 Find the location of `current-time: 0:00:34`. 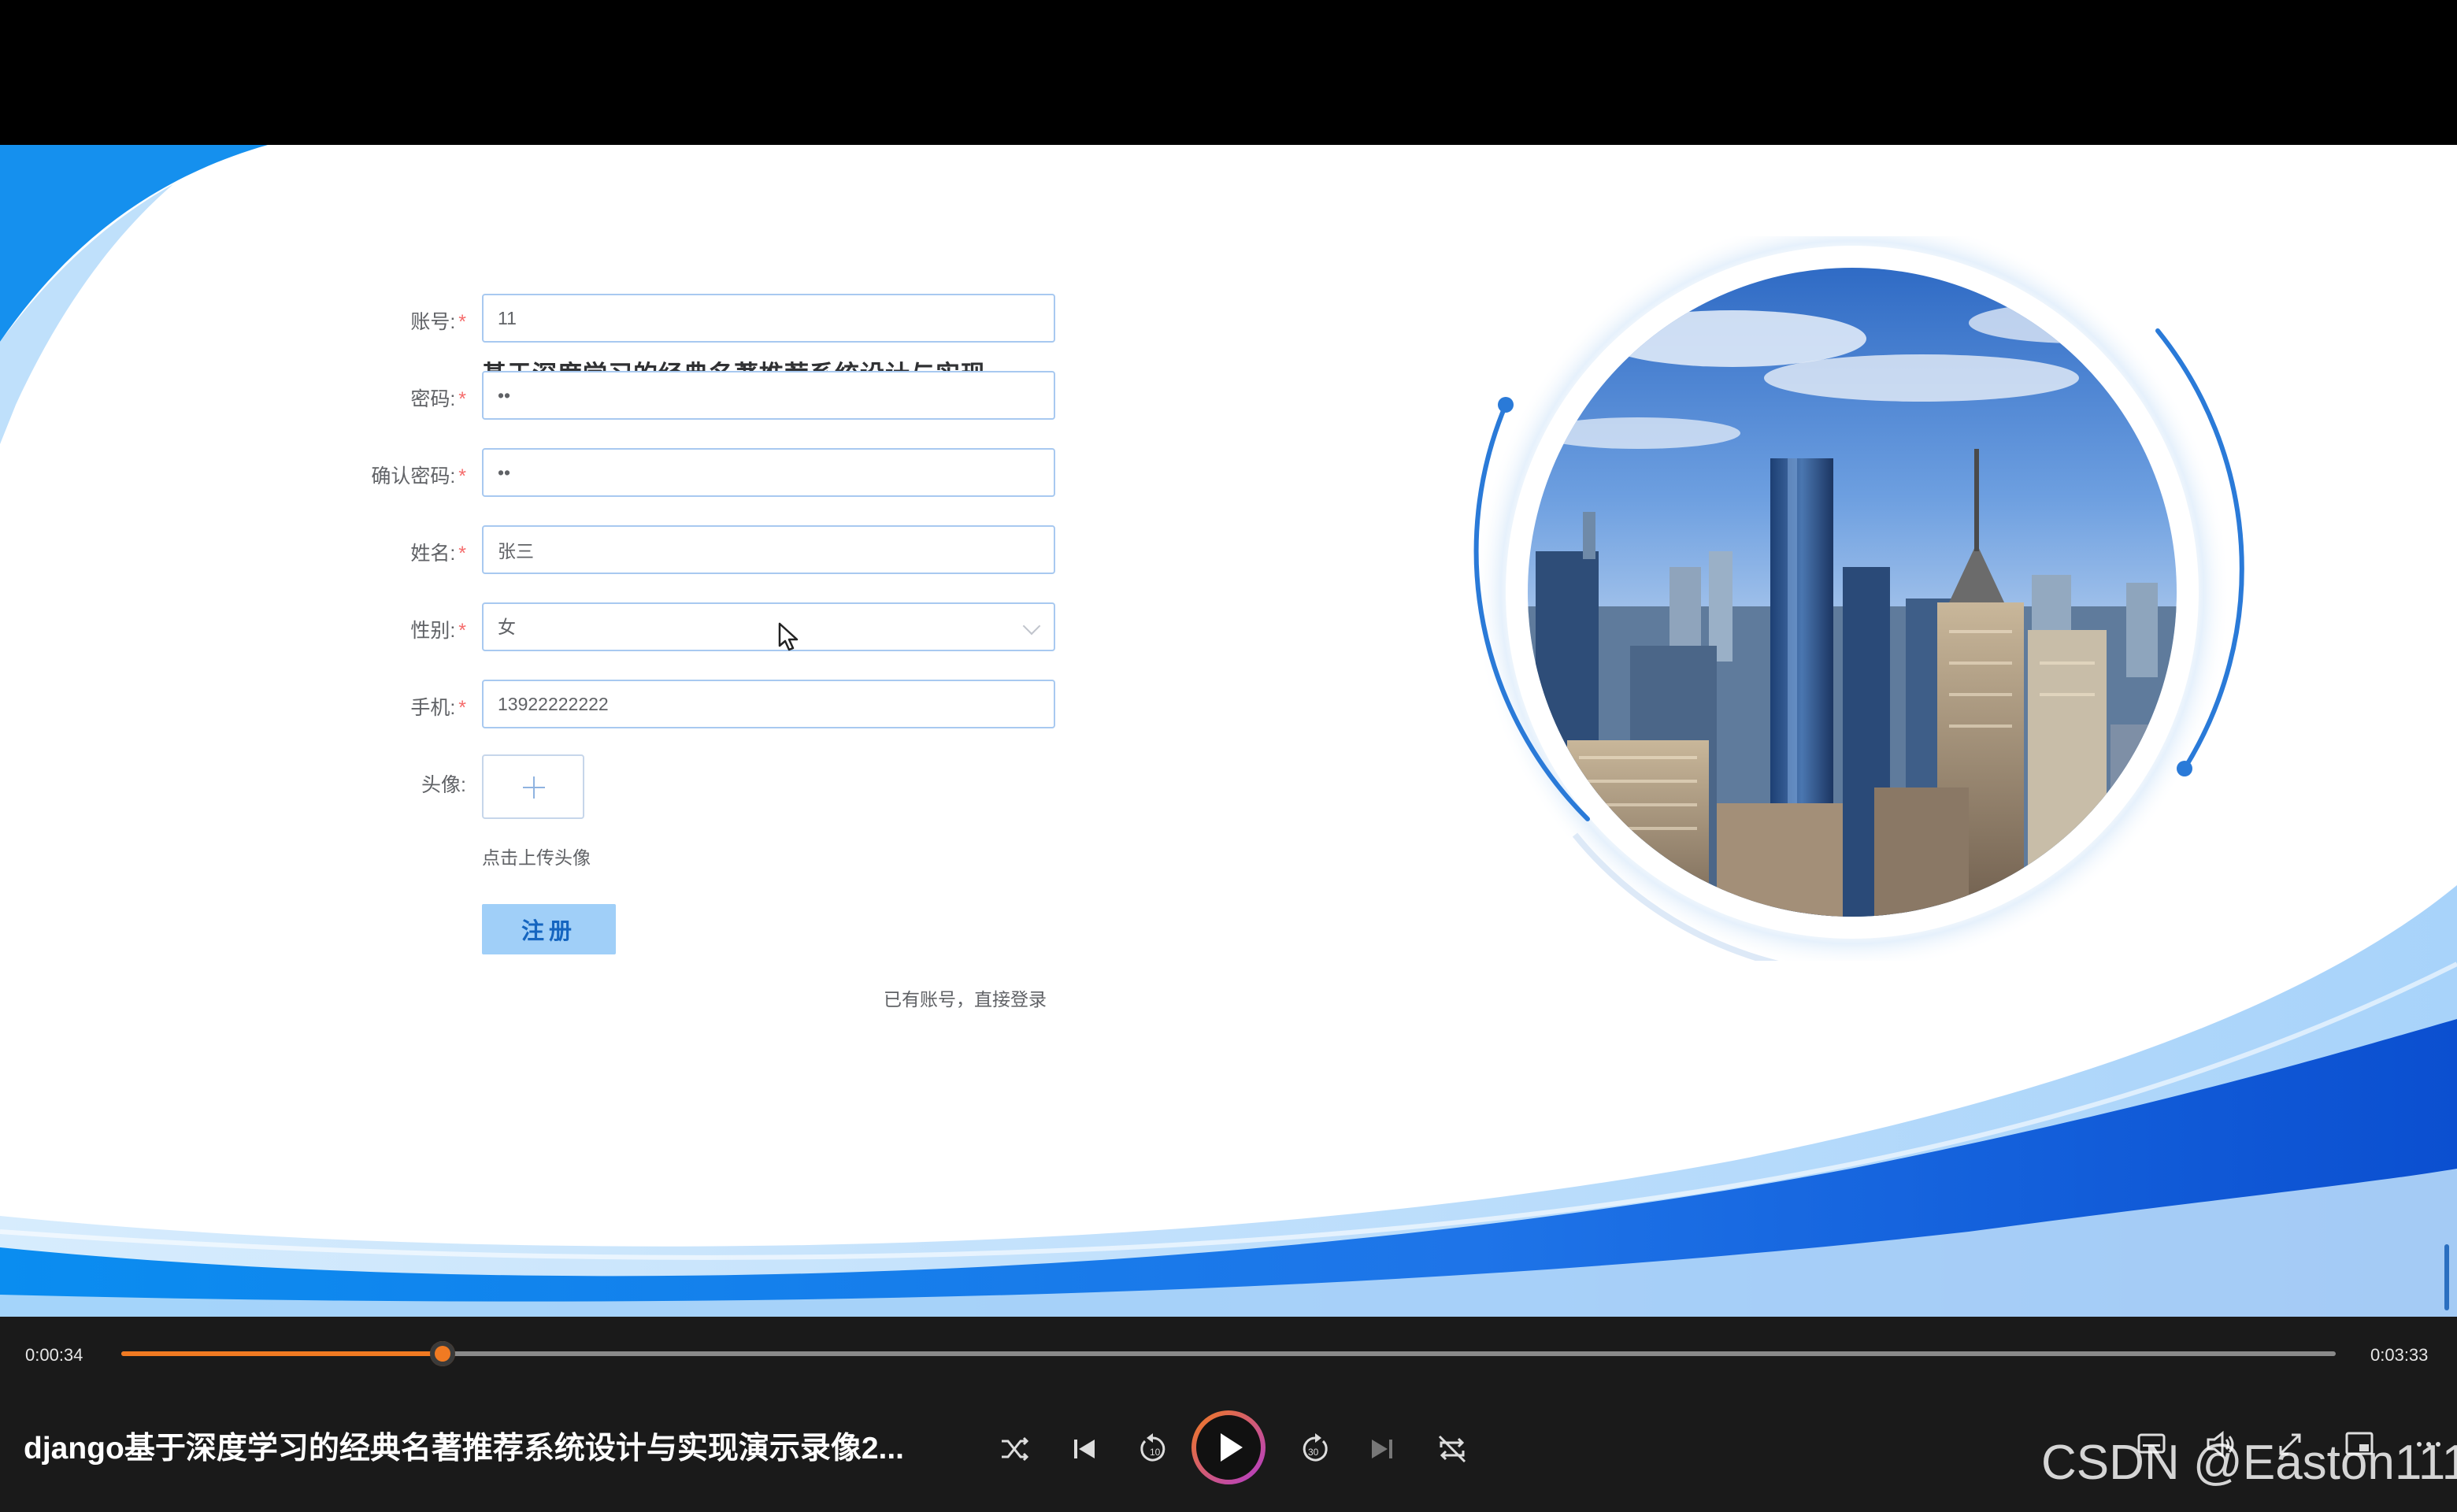

current-time: 0:00:34 is located at coordinates (54, 1355).